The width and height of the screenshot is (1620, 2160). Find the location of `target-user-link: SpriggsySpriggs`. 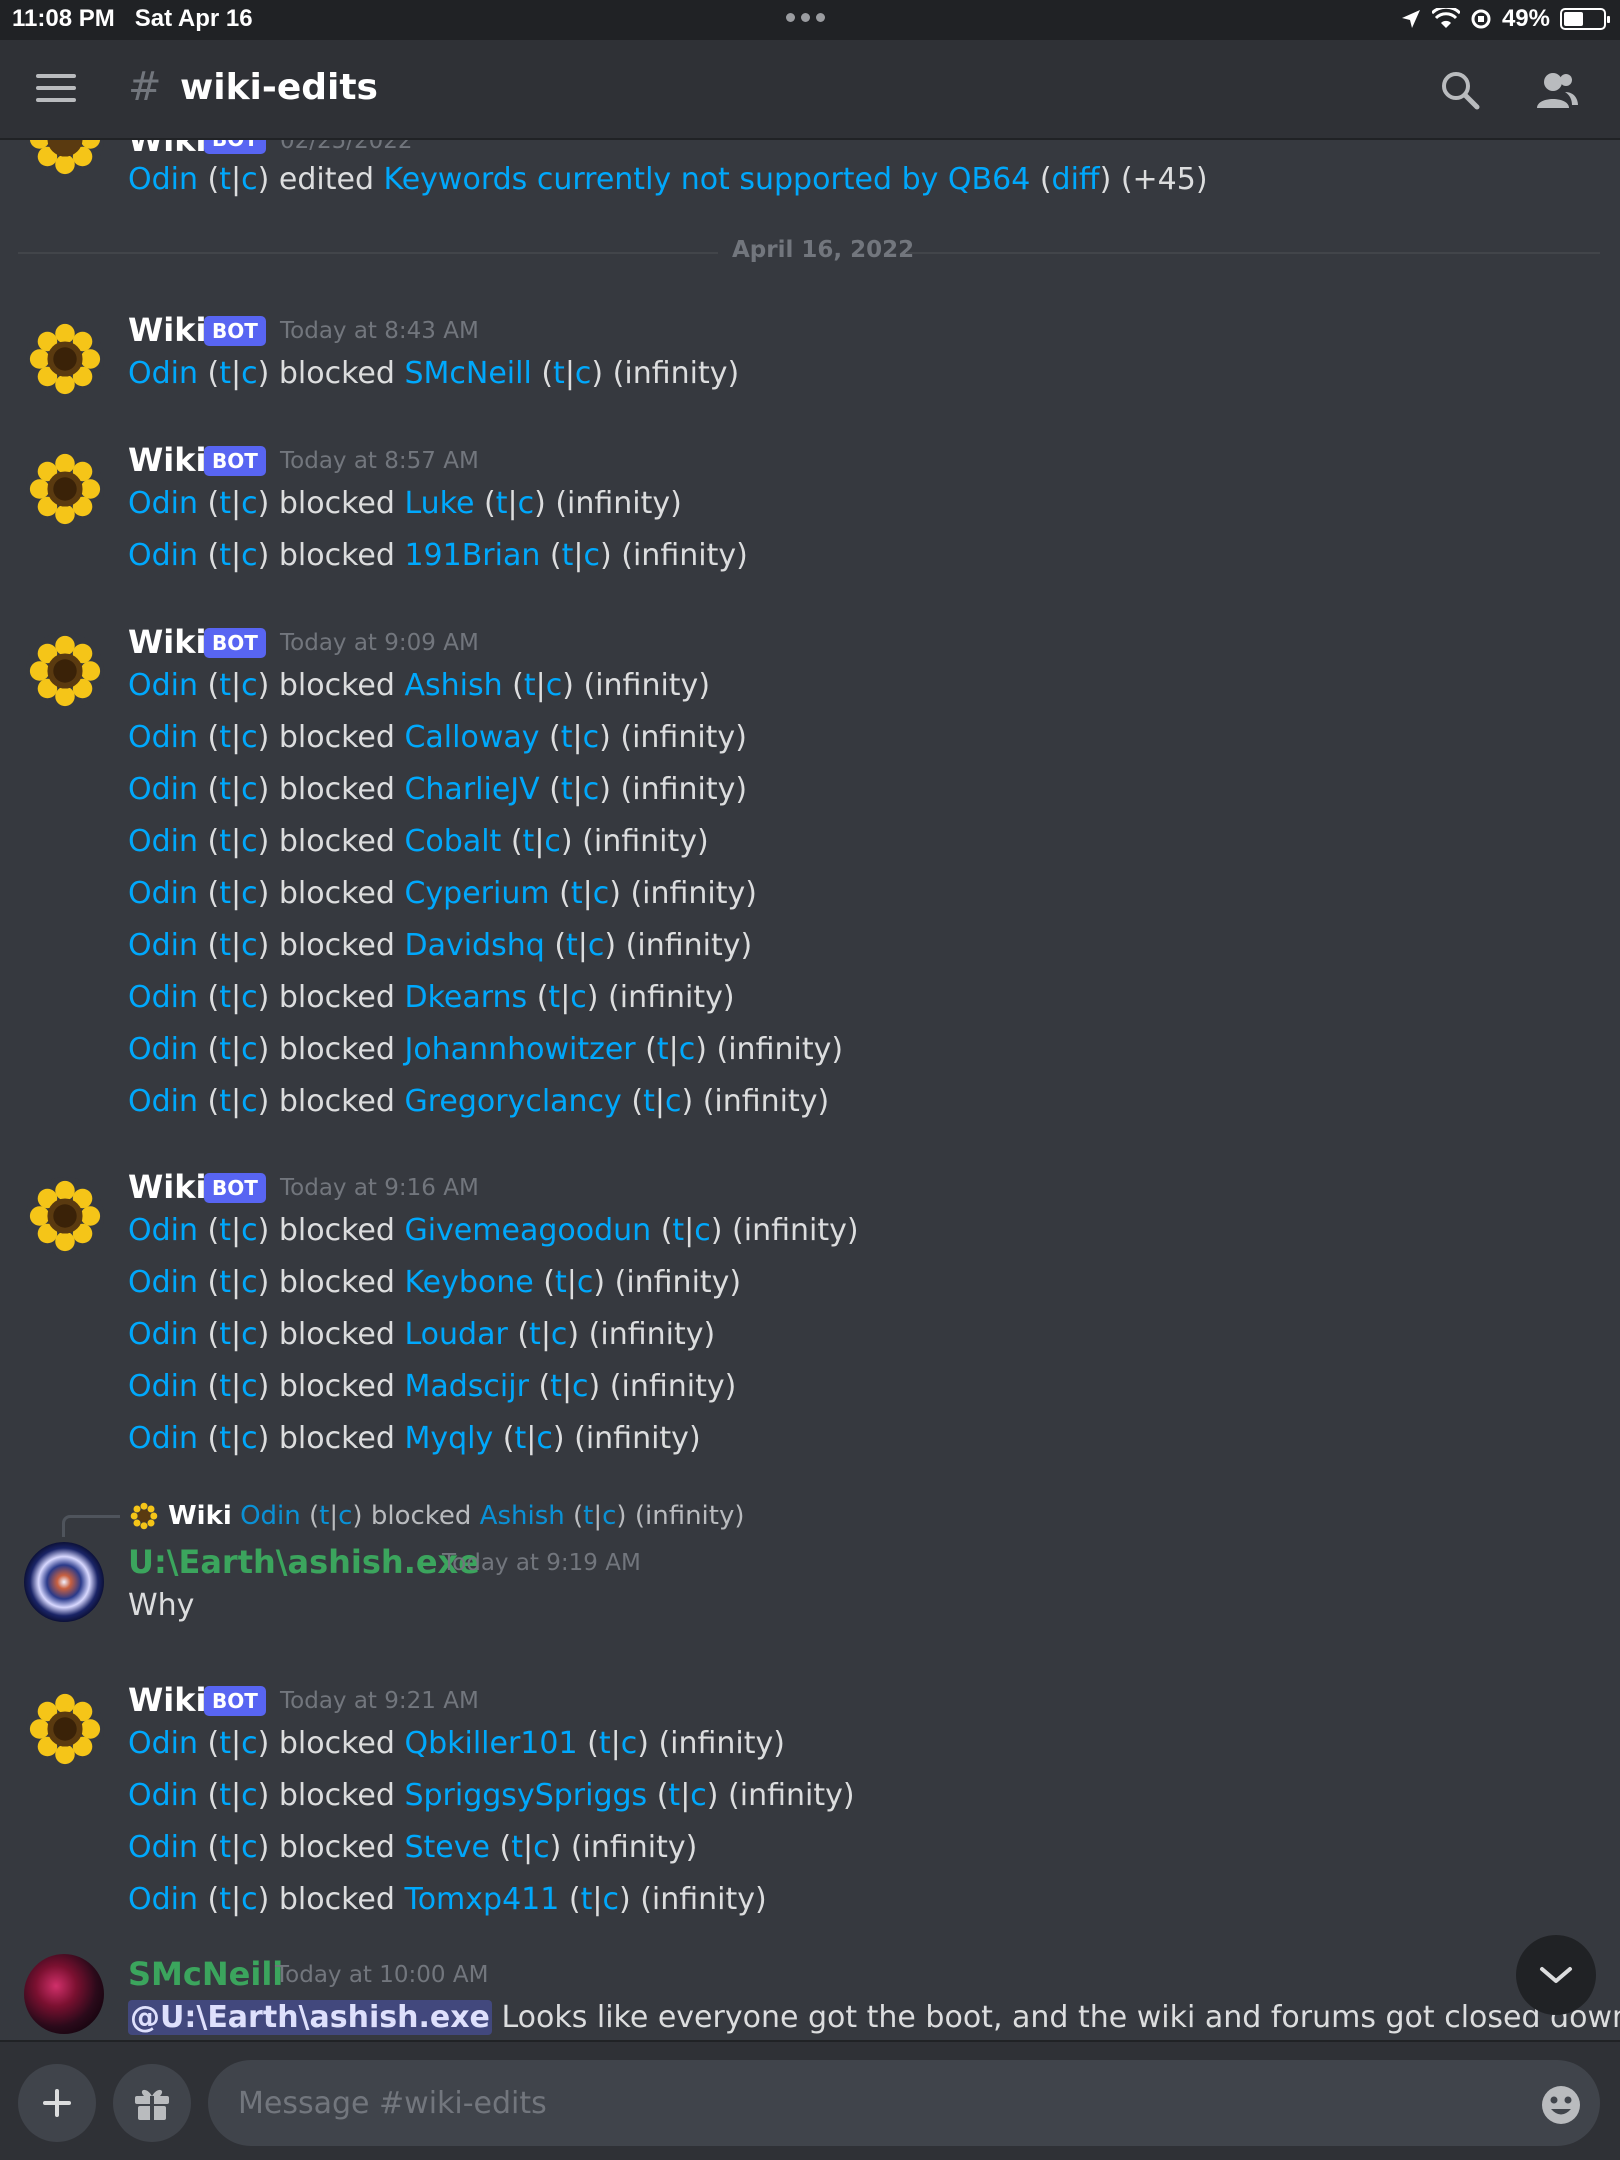

target-user-link: SpriggsySpriggs is located at coordinates (525, 1795).